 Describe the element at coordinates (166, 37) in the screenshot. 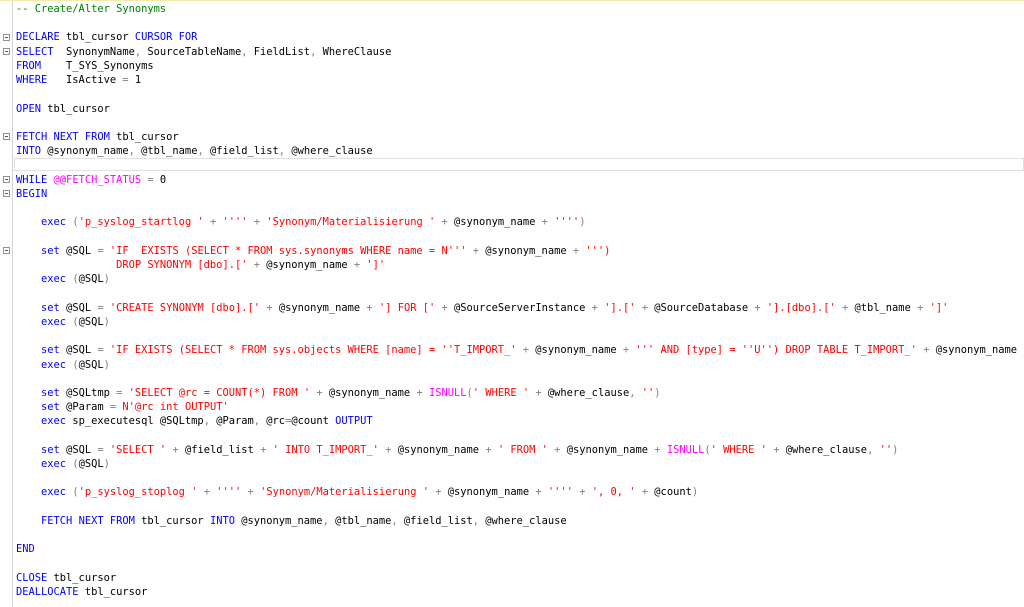

I see `token-keyword: CURSOR FOR` at that location.